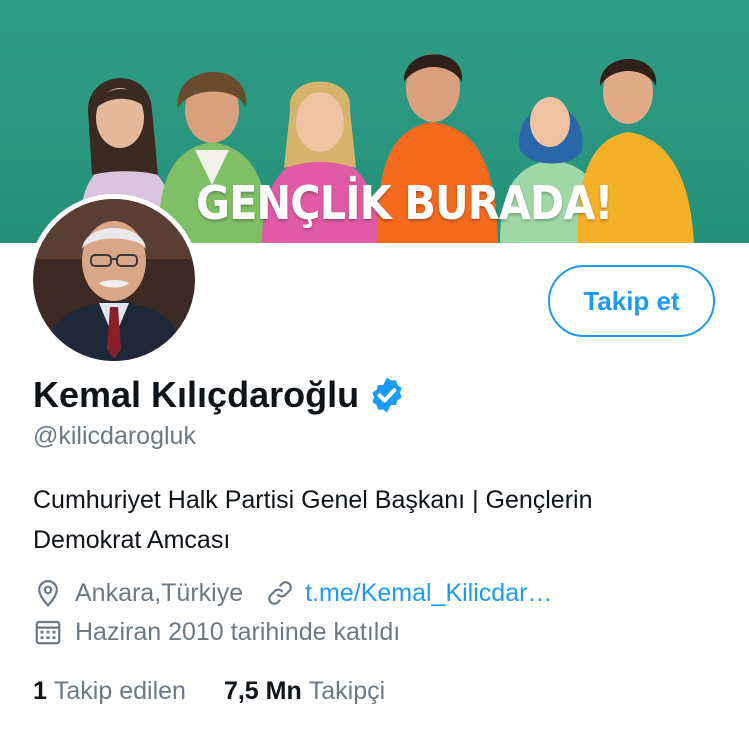  What do you see at coordinates (304, 691) in the screenshot?
I see `followers-stat: 7,5 Mn Takipçi` at bounding box center [304, 691].